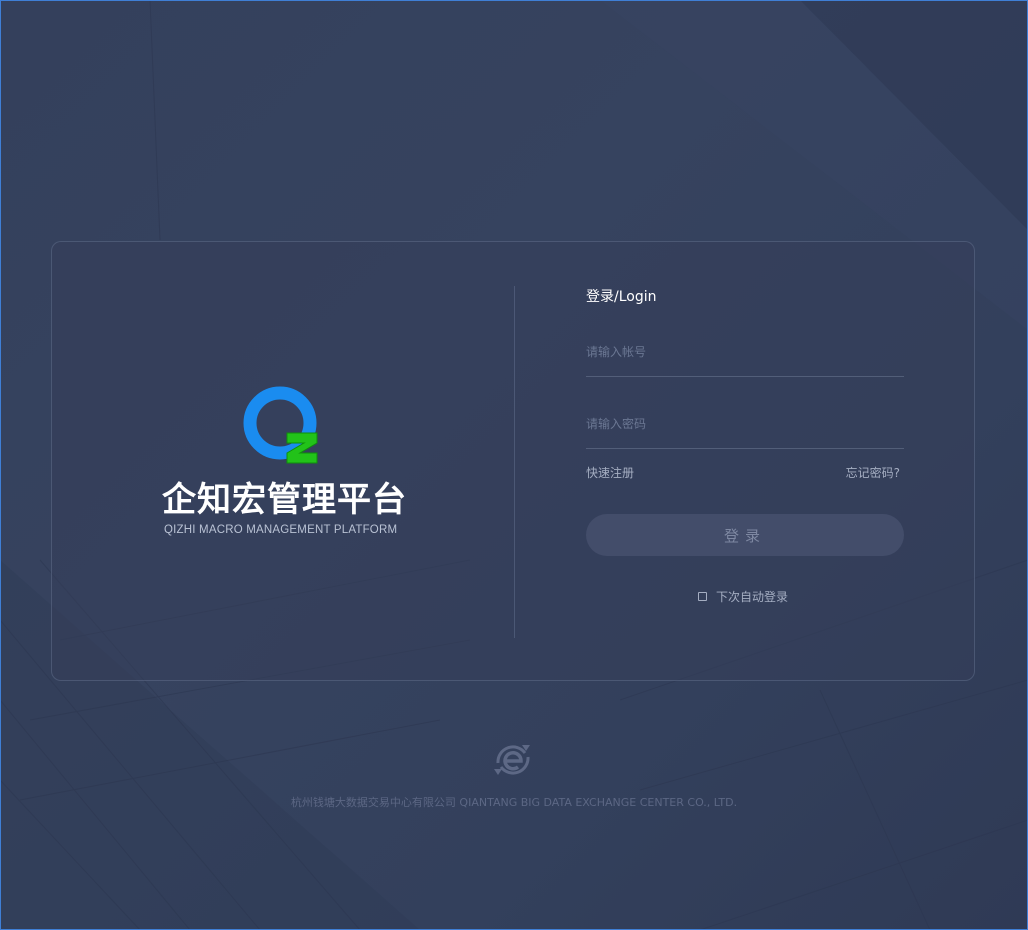 This screenshot has width=1028, height=930. I want to click on auto-login-option: 下次自动登录, so click(743, 596).